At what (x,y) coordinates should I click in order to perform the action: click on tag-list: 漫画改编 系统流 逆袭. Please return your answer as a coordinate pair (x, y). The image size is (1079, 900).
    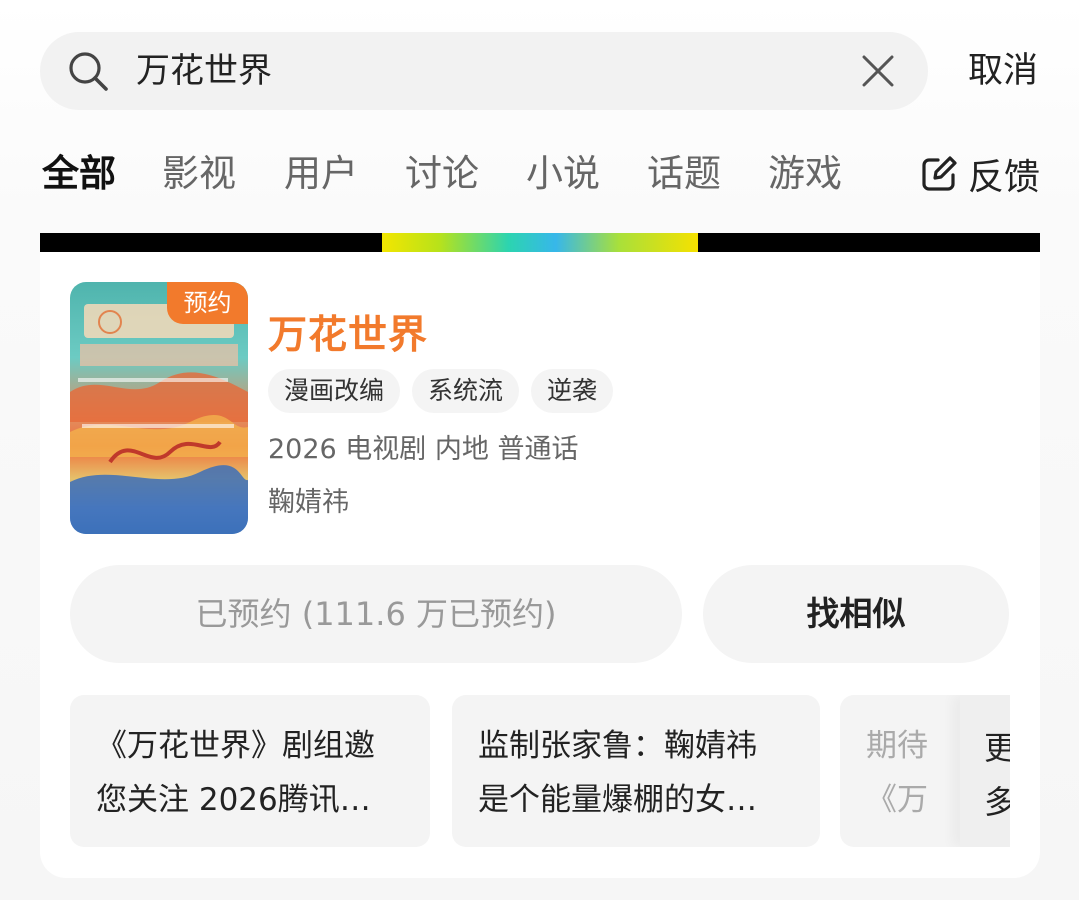
    Looking at the image, I should click on (441, 391).